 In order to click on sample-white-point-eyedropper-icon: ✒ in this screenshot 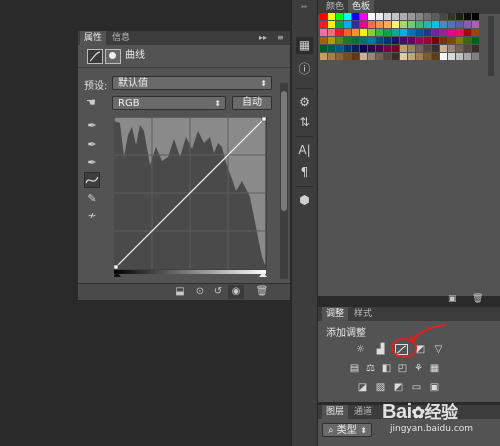, I will do `click(92, 163)`.